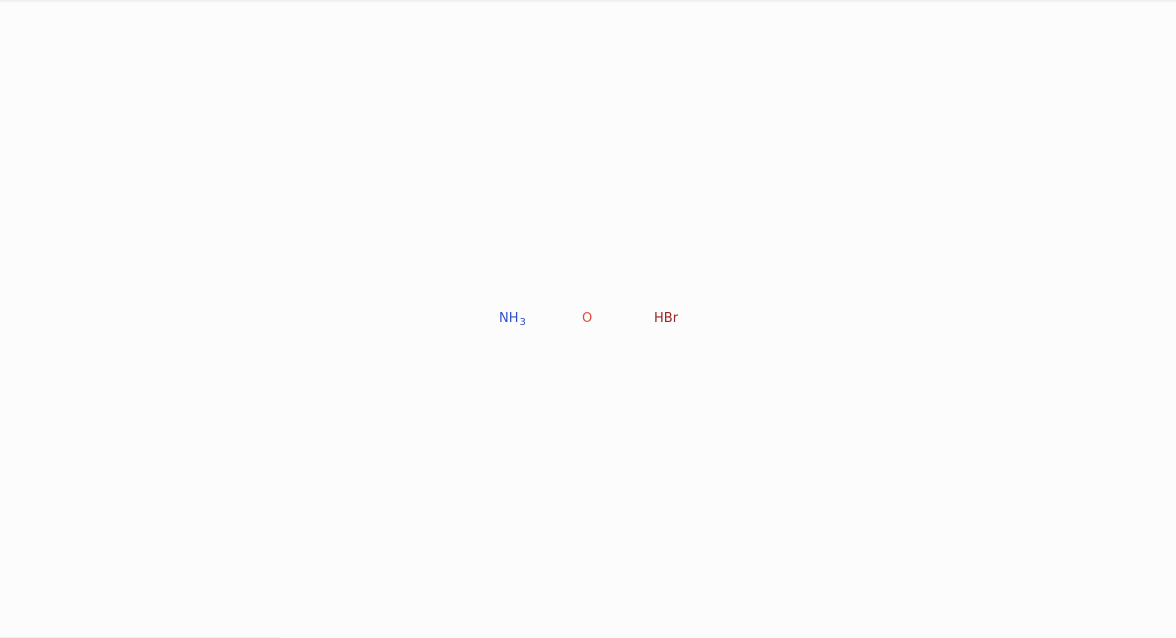  I want to click on ammonia-label: NH3, so click(512, 319).